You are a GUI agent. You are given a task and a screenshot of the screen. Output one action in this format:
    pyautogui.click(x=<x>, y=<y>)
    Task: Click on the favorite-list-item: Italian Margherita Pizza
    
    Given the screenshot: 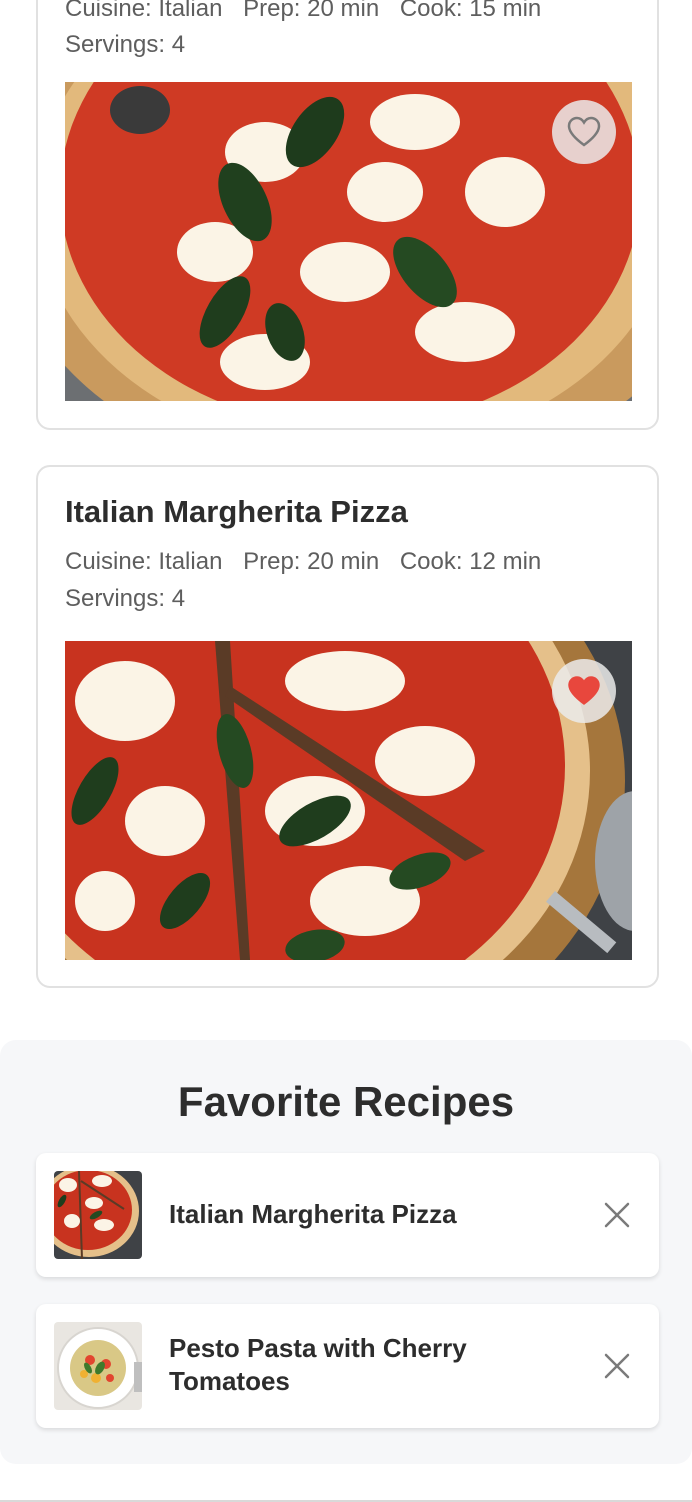 What is the action you would take?
    pyautogui.click(x=347, y=1215)
    